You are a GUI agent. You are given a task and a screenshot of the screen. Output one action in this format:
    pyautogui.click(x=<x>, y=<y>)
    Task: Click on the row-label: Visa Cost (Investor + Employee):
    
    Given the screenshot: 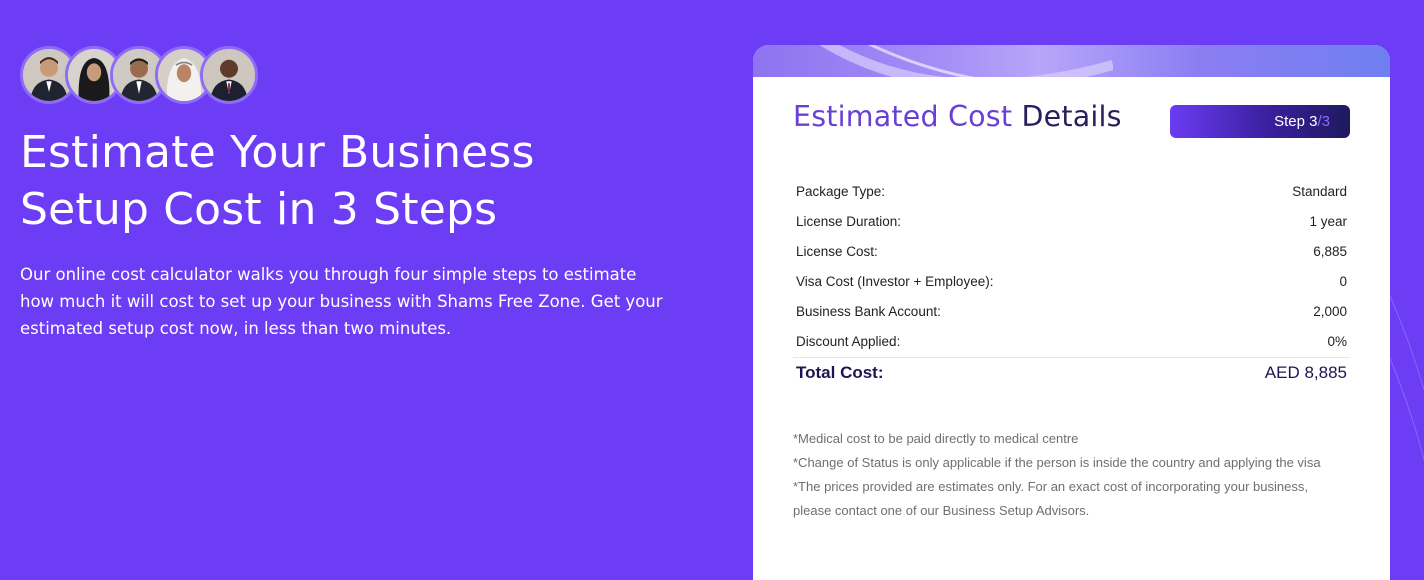 What is the action you would take?
    pyautogui.click(x=895, y=281)
    